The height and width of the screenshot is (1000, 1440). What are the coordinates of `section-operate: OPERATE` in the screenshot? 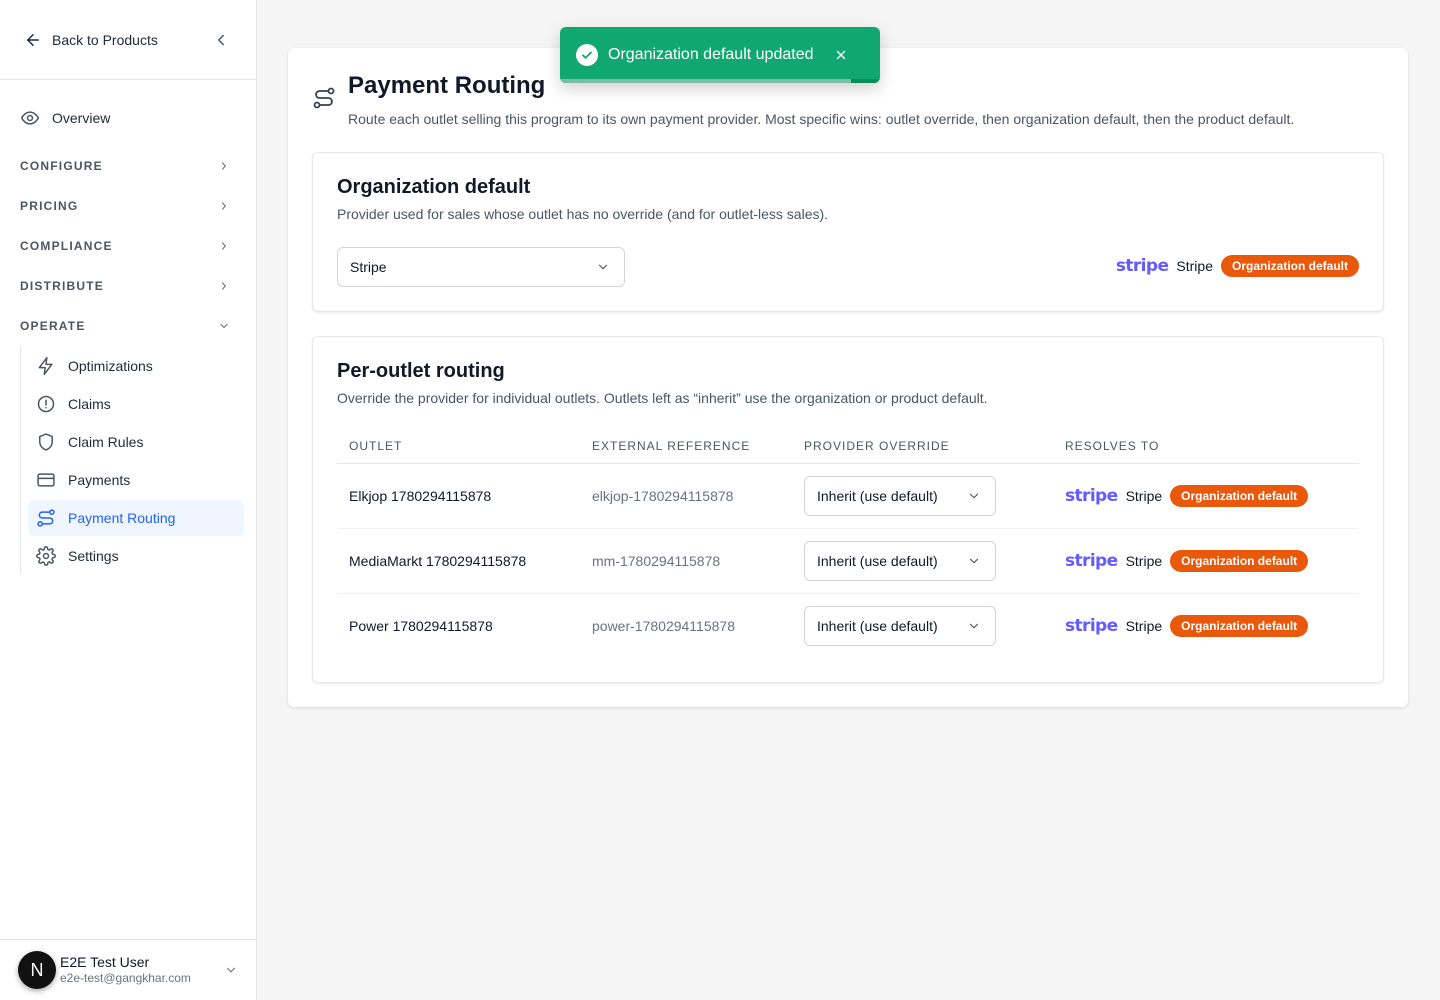 It's located at (128, 326).